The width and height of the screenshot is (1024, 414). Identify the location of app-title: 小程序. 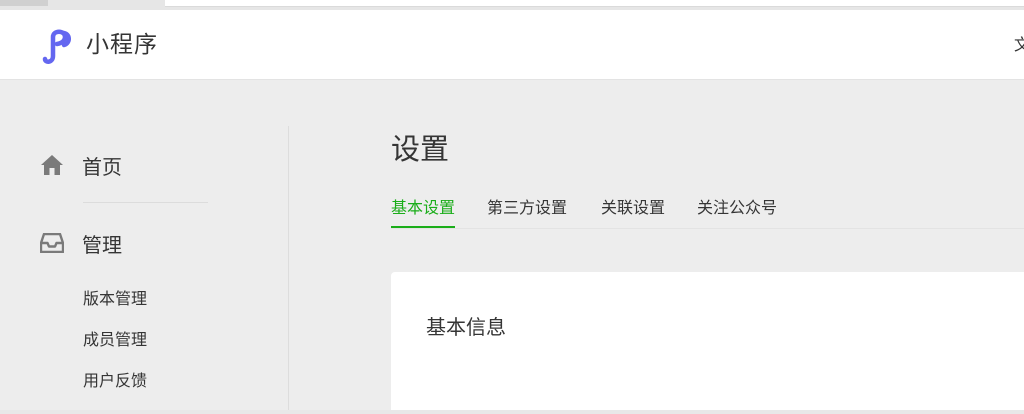
(122, 45).